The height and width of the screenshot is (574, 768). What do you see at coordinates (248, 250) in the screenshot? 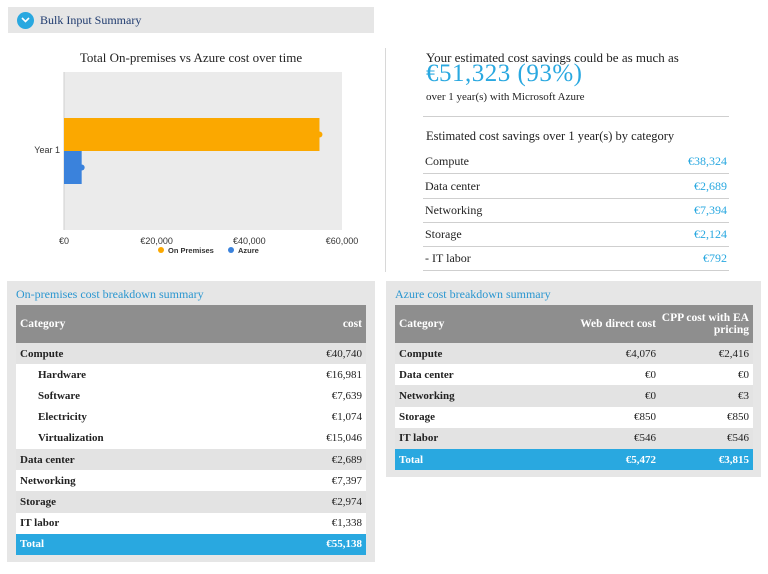
I see `legend-azure-label: Azure` at bounding box center [248, 250].